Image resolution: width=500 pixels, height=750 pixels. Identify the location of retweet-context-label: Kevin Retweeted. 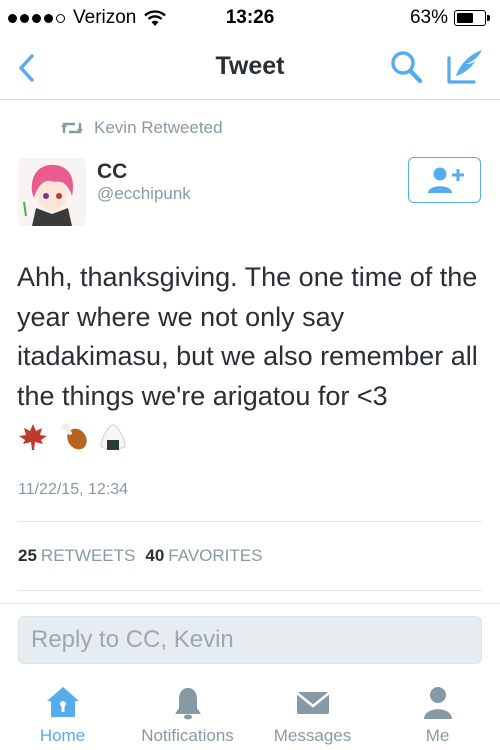
(158, 127).